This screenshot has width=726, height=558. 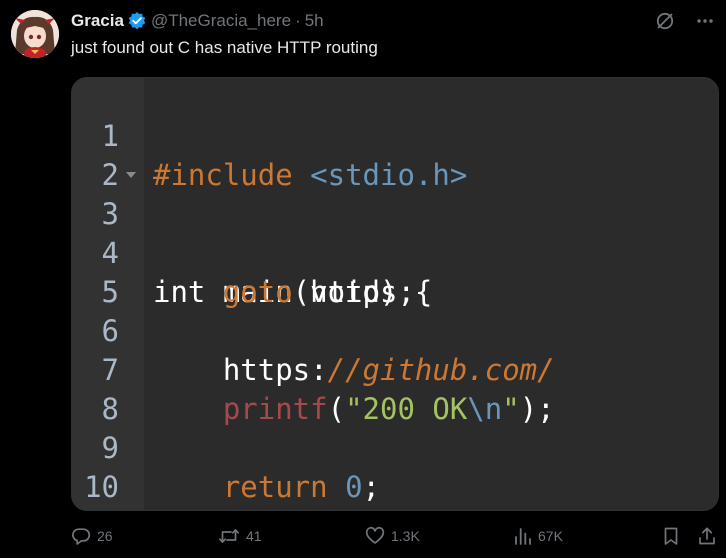 I want to click on line-number: 11, so click(x=95, y=508).